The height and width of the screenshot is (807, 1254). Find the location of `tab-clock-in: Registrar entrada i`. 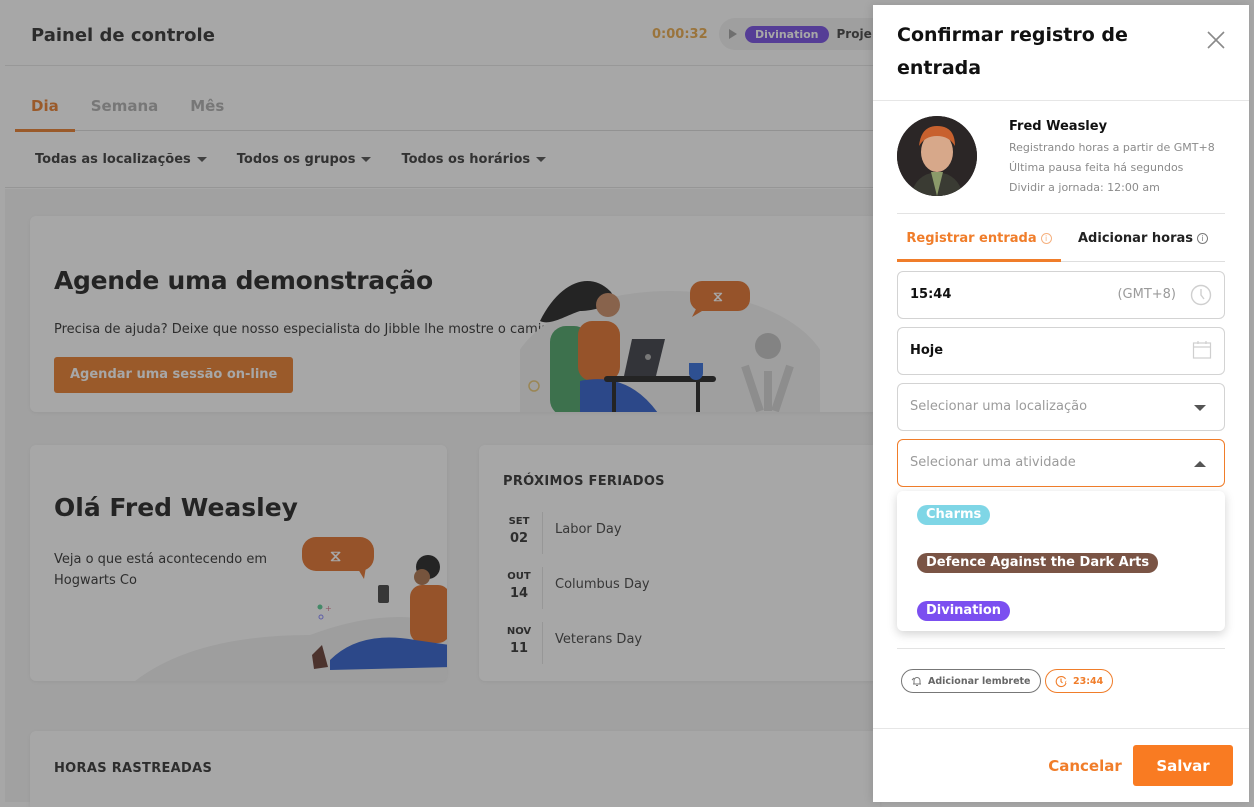

tab-clock-in: Registrar entrada i is located at coordinates (979, 240).